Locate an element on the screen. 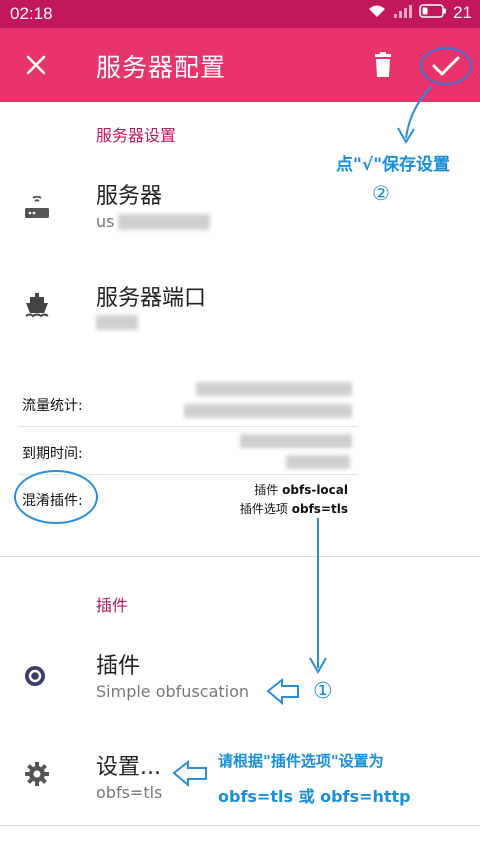 This screenshot has height=853, width=480. obfs-label-highlight-ellipse is located at coordinates (56, 497).